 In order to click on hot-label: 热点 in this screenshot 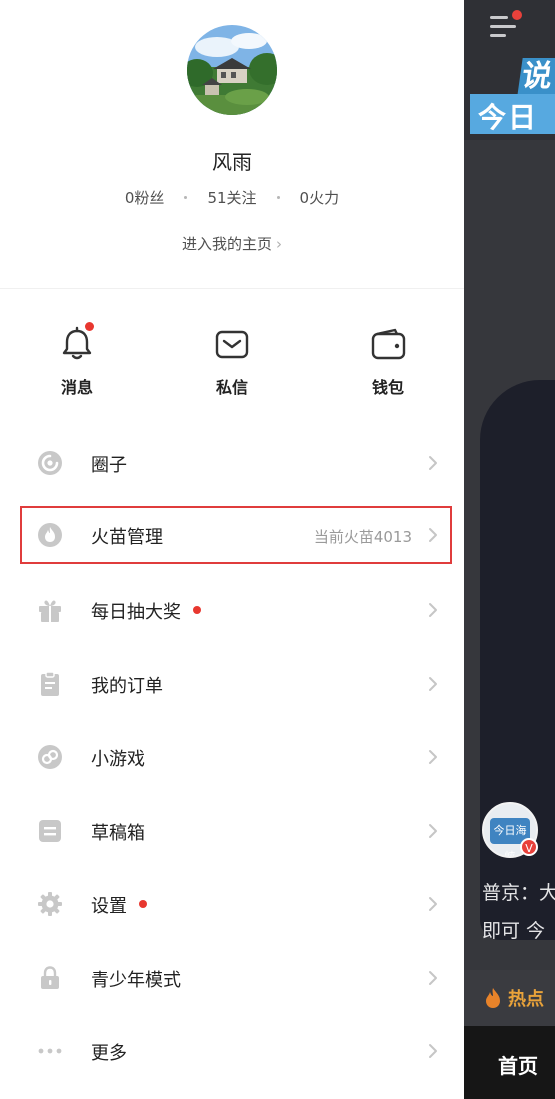, I will do `click(526, 999)`.